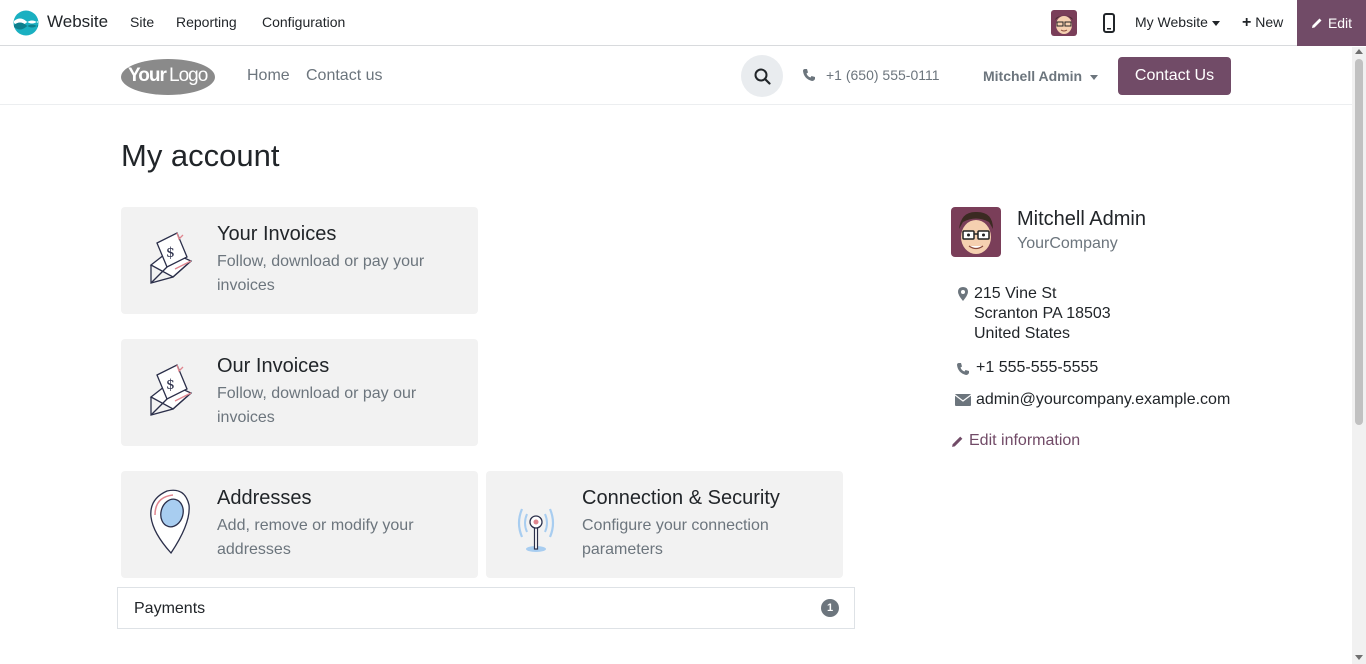 The height and width of the screenshot is (664, 1366). What do you see at coordinates (273, 366) in the screenshot?
I see `card-title: Our Invoices` at bounding box center [273, 366].